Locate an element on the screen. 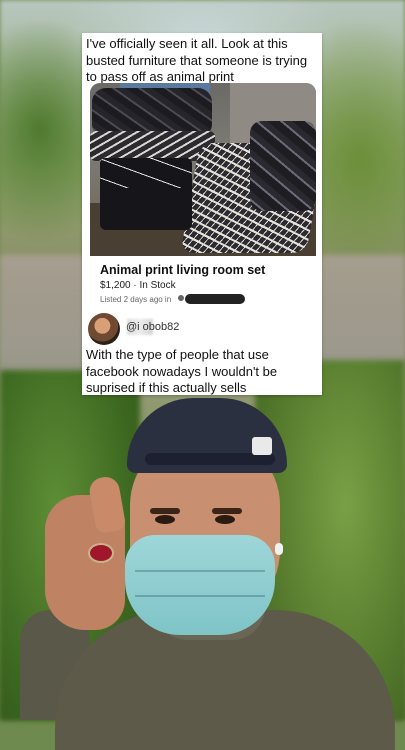 The width and height of the screenshot is (405, 750). listing-meta: Listed 2 days ago in is located at coordinates (136, 299).